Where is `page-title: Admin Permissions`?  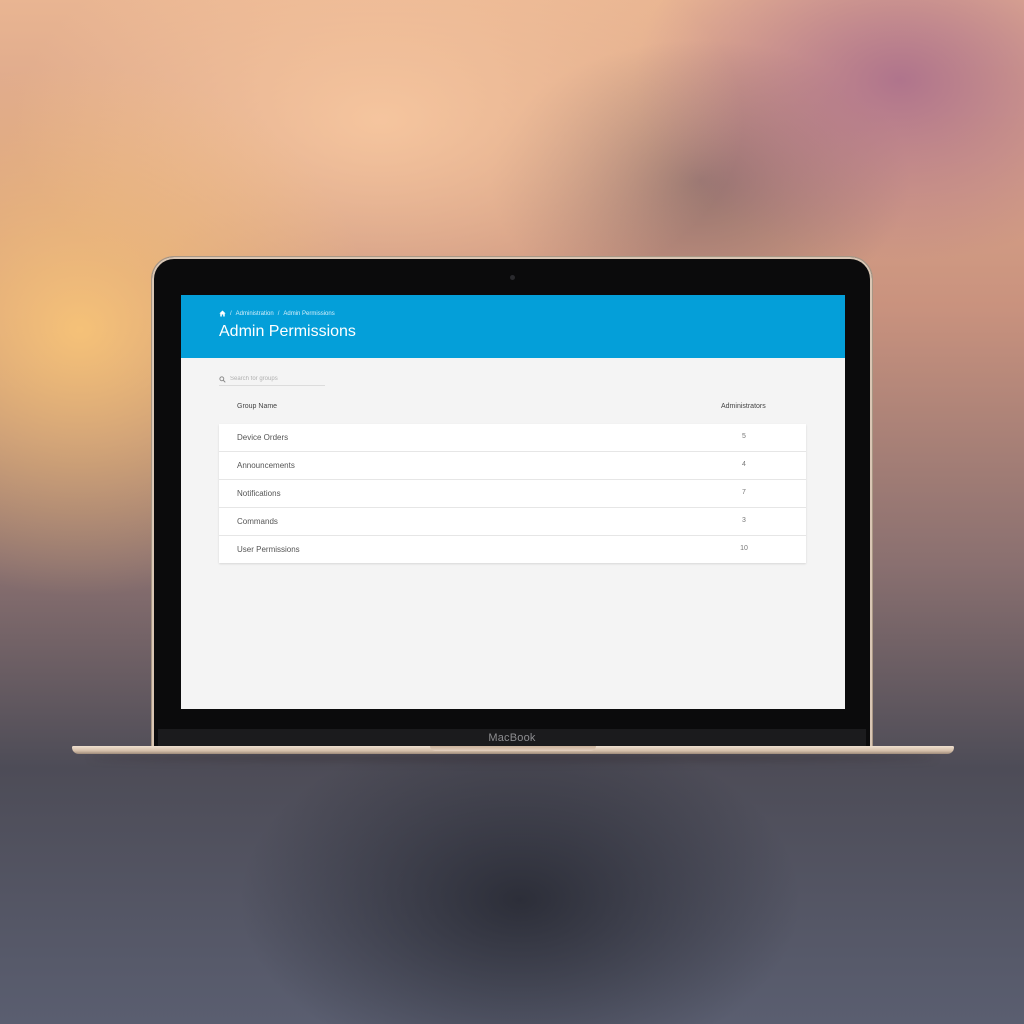
page-title: Admin Permissions is located at coordinates (287, 331).